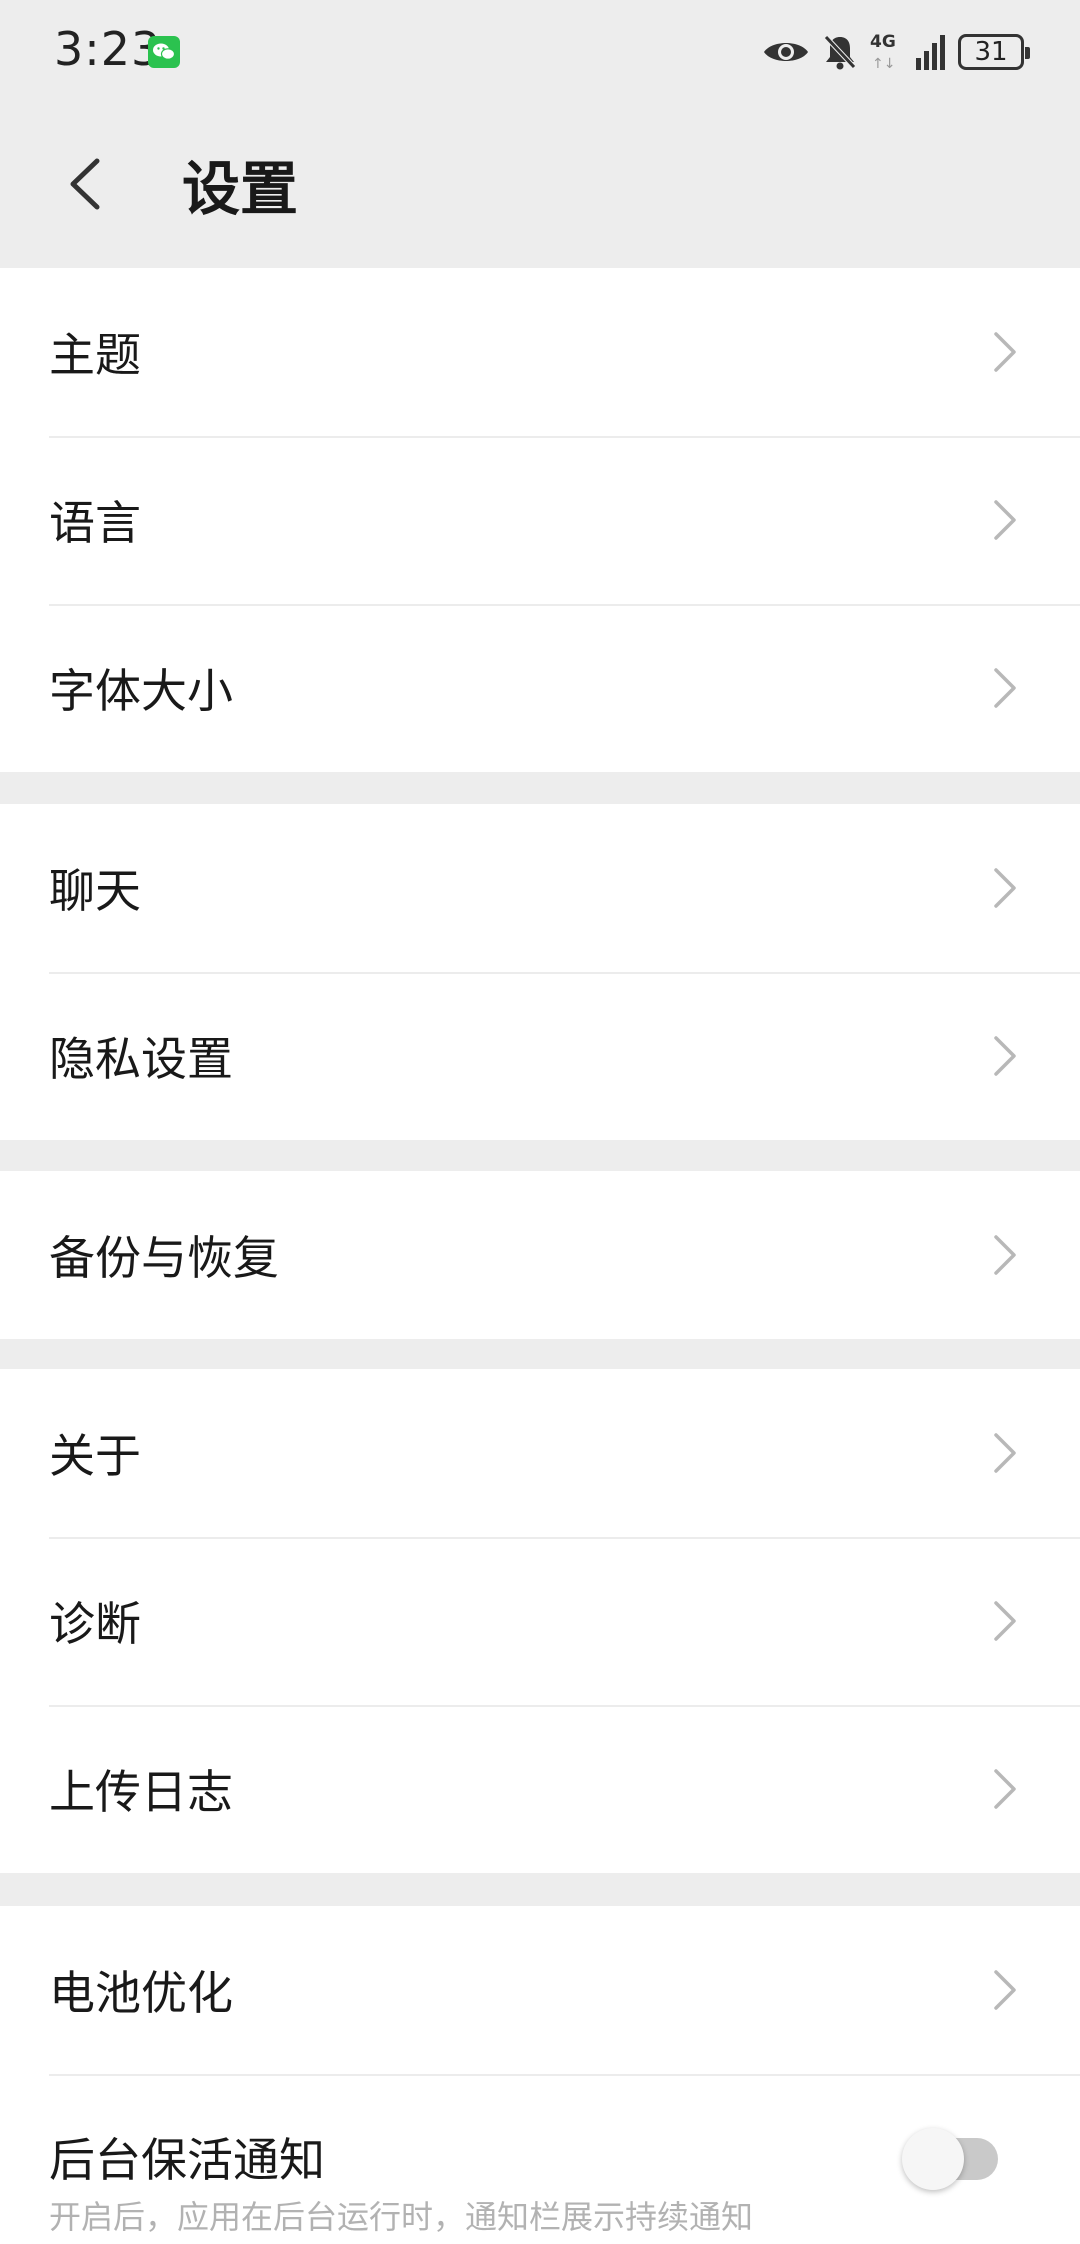 This screenshot has width=1080, height=2244. I want to click on back-button, so click(85, 184).